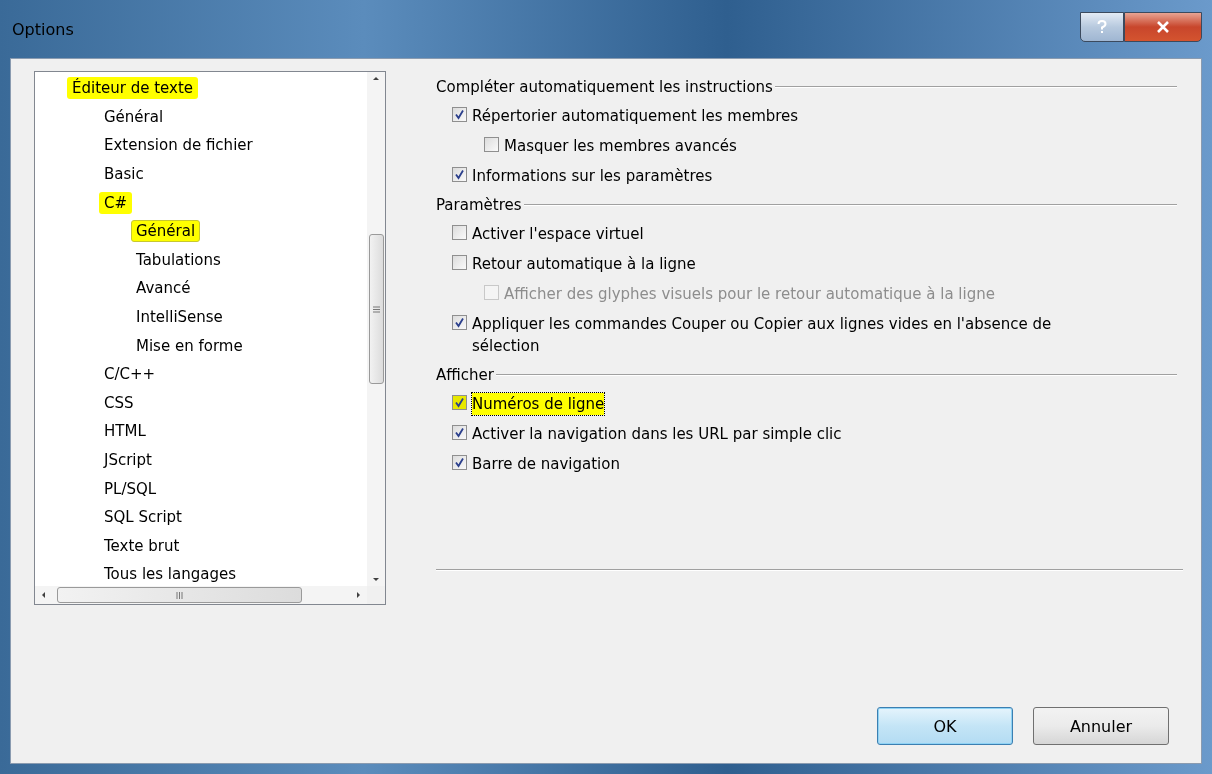 The width and height of the screenshot is (1212, 774). What do you see at coordinates (130, 488) in the screenshot?
I see `tree-item: PL/SQL` at bounding box center [130, 488].